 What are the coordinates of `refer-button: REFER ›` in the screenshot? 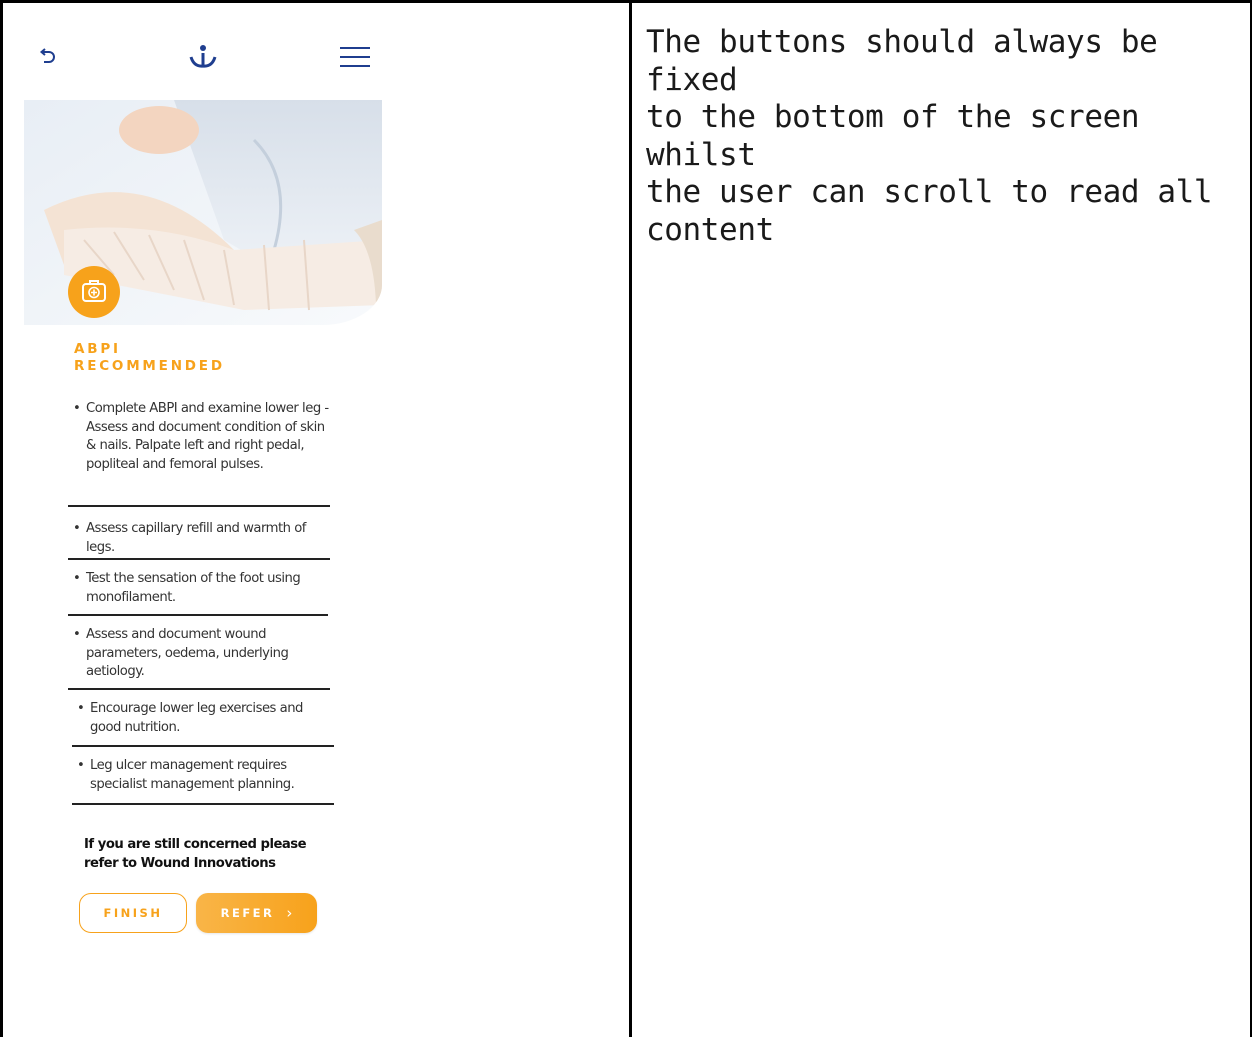 It's located at (256, 913).